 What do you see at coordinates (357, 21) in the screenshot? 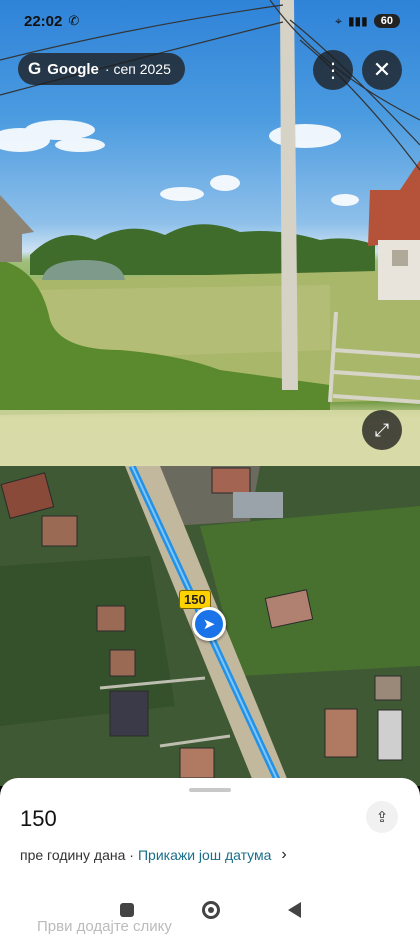
I see `signal-icon: ▮▮▮` at bounding box center [357, 21].